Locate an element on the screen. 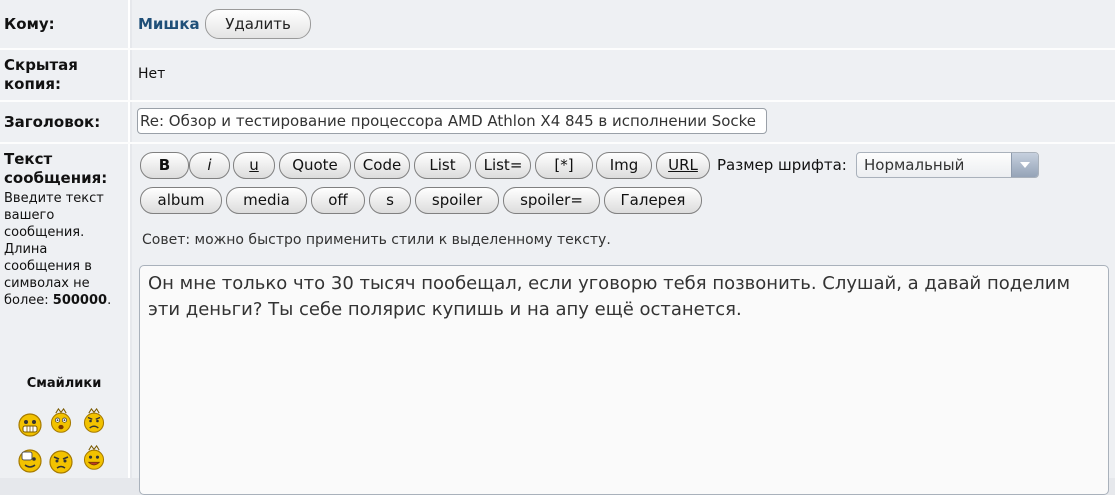 The image size is (1115, 495). media-button: media is located at coordinates (266, 200).